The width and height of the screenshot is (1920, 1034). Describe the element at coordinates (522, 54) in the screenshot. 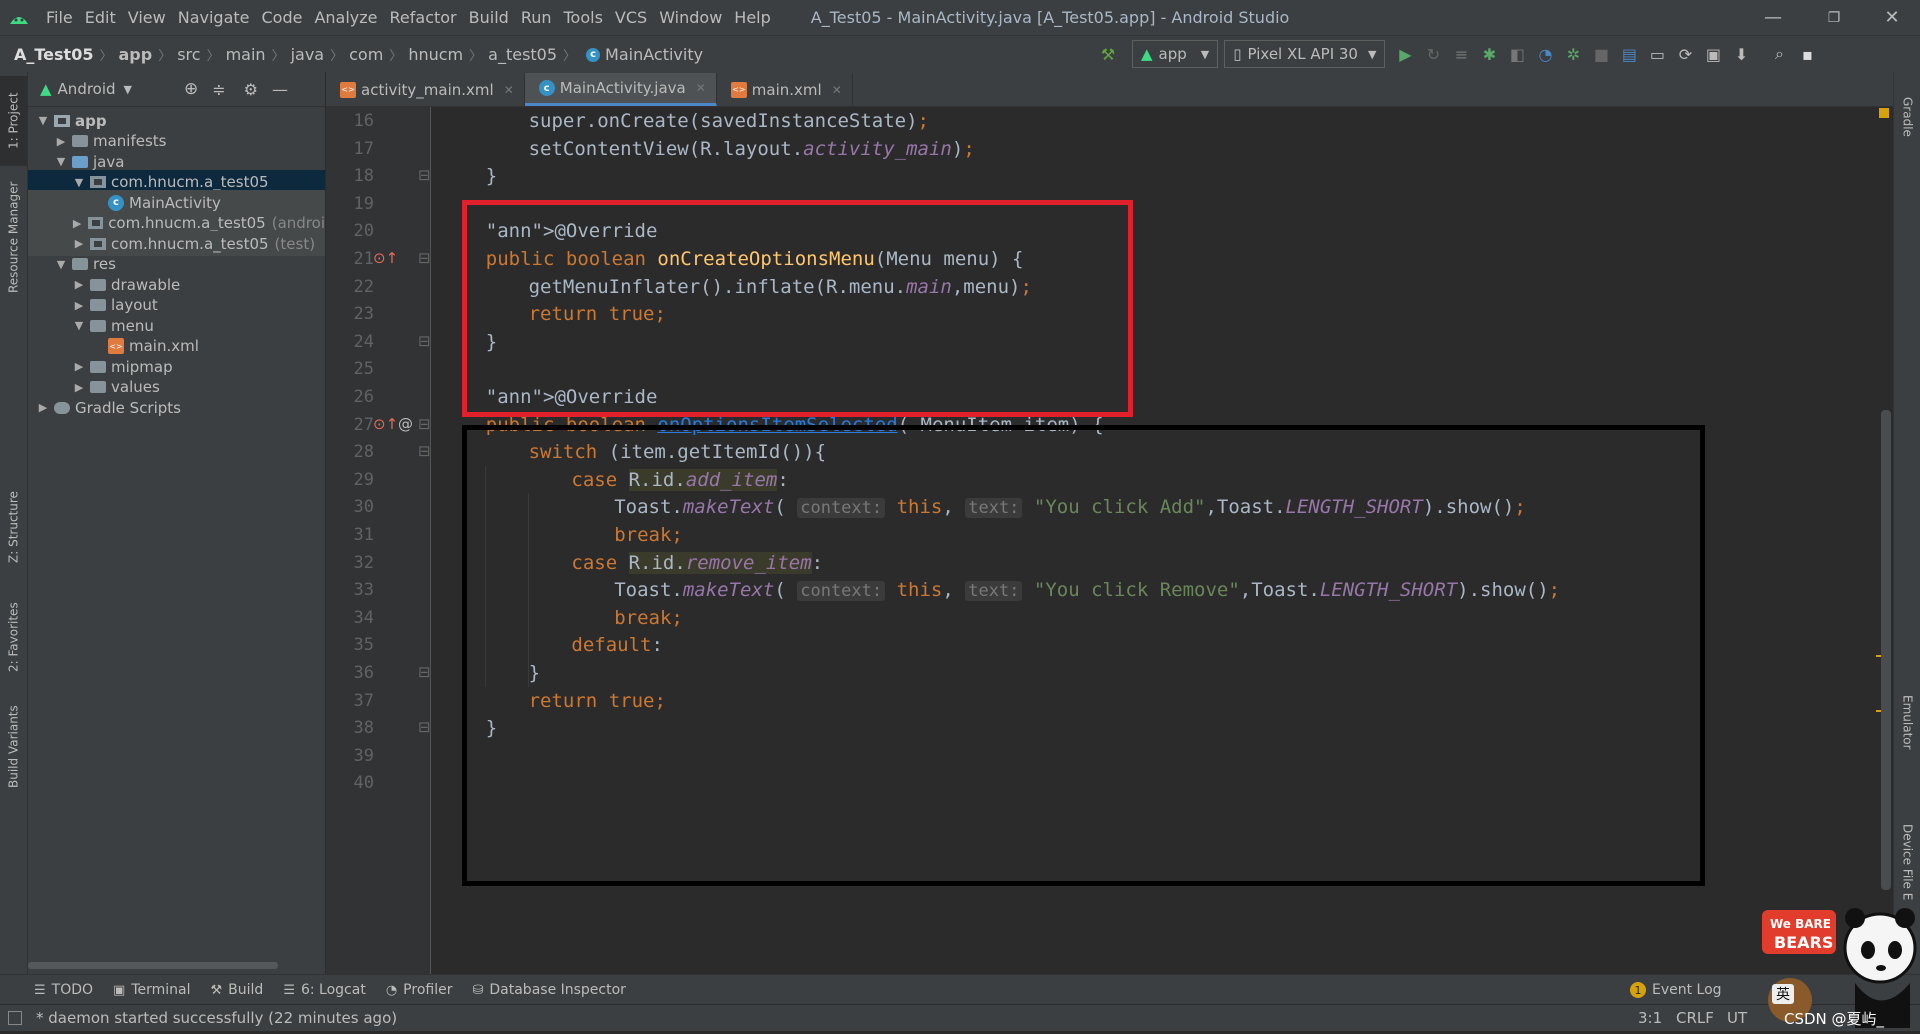

I see `breadcrumb-item-7: a_test05` at that location.